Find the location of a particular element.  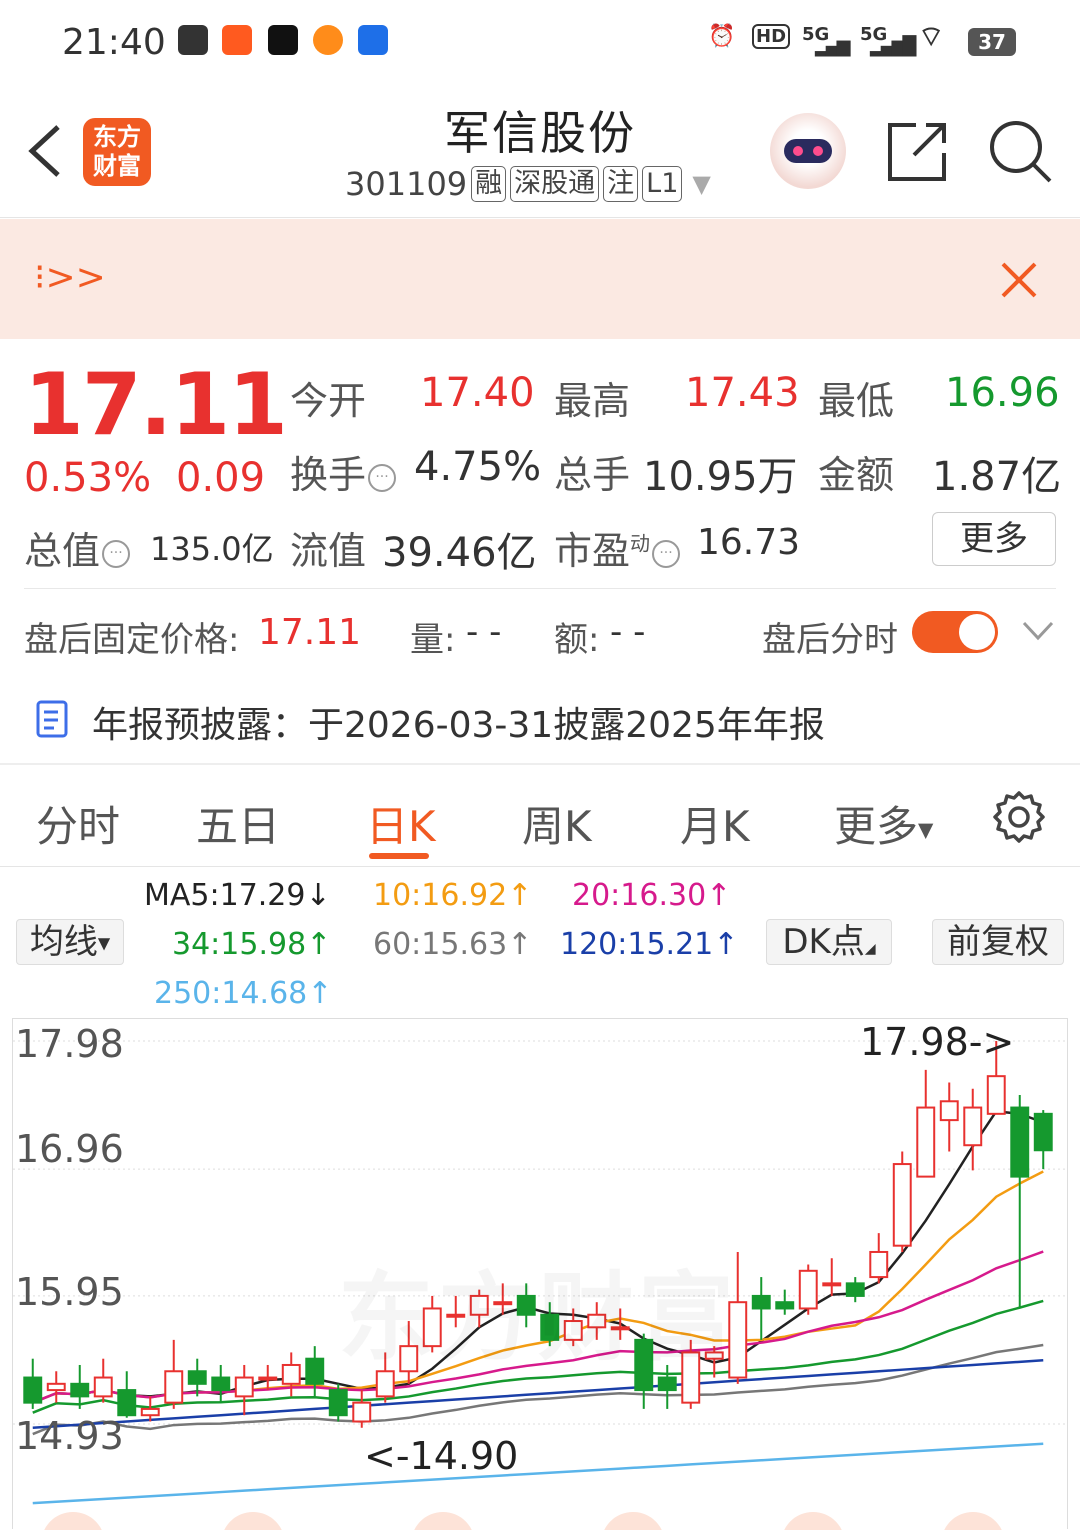

afterhours-vol-label: 量: is located at coordinates (433, 640).